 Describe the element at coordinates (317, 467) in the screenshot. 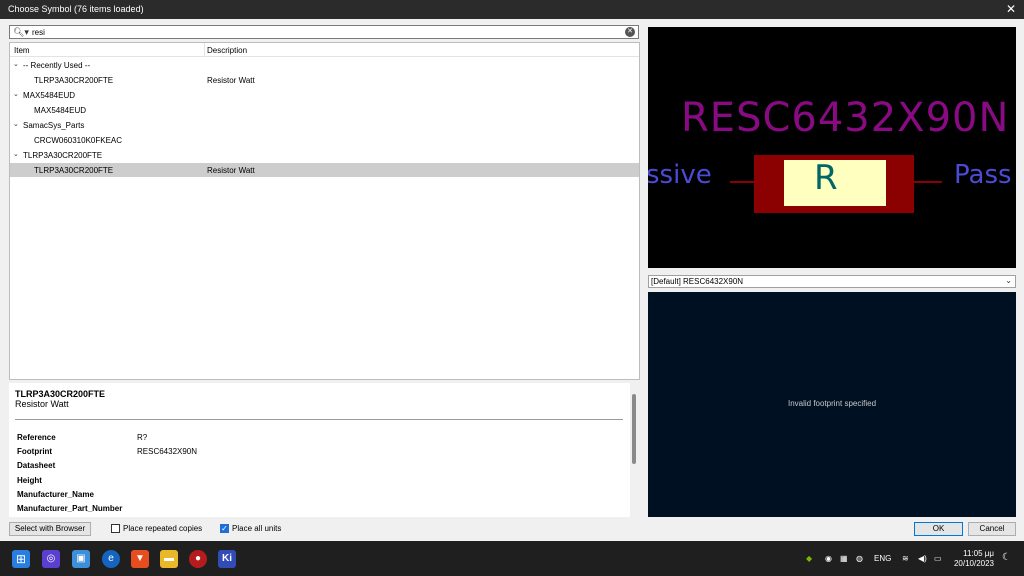

I see `field-datasheet: Datasheet` at that location.